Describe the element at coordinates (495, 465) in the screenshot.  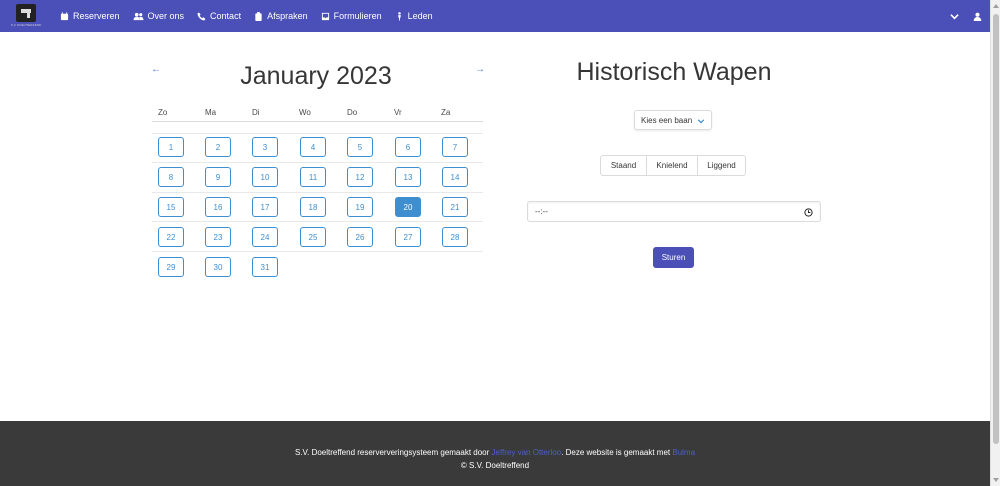
I see `footer-copyright: © S.V. Doeltreffend` at that location.